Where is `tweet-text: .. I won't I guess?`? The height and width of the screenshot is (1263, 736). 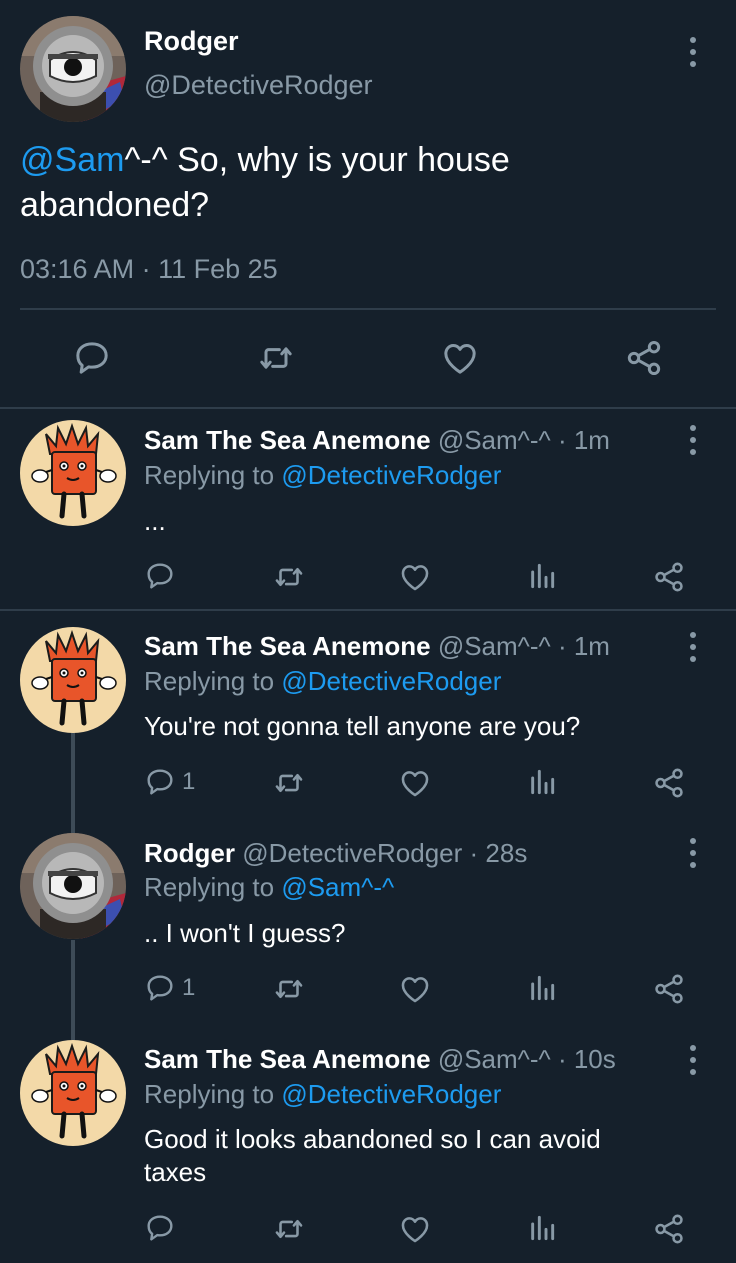 tweet-text: .. I won't I guess? is located at coordinates (245, 933).